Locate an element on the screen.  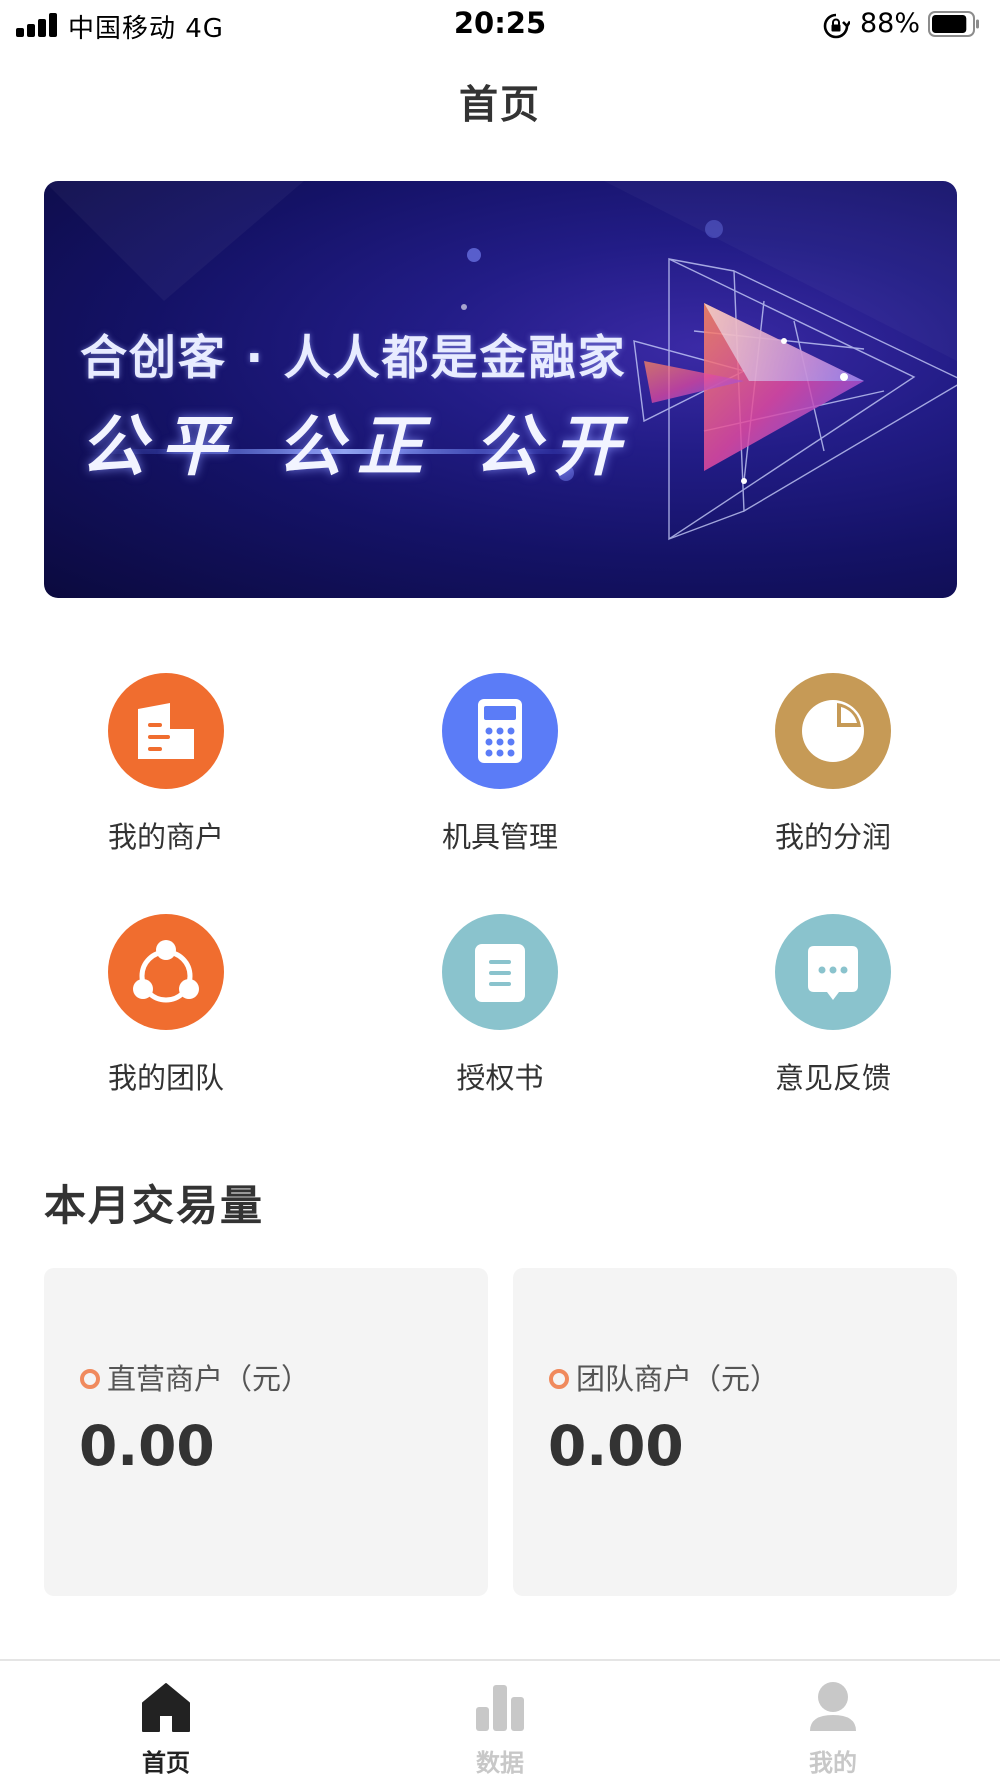
user-icon is located at coordinates (833, 1706).